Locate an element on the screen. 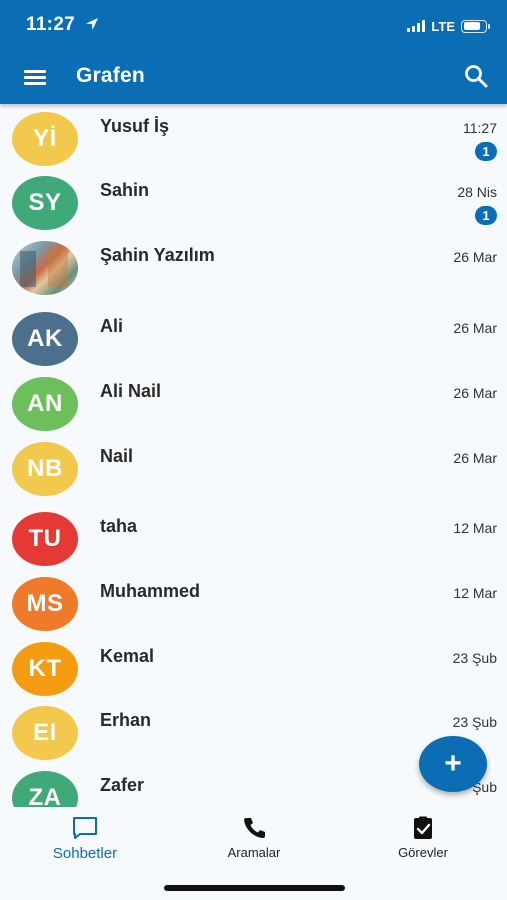  tab-label: Sohbetler is located at coordinates (85, 853).